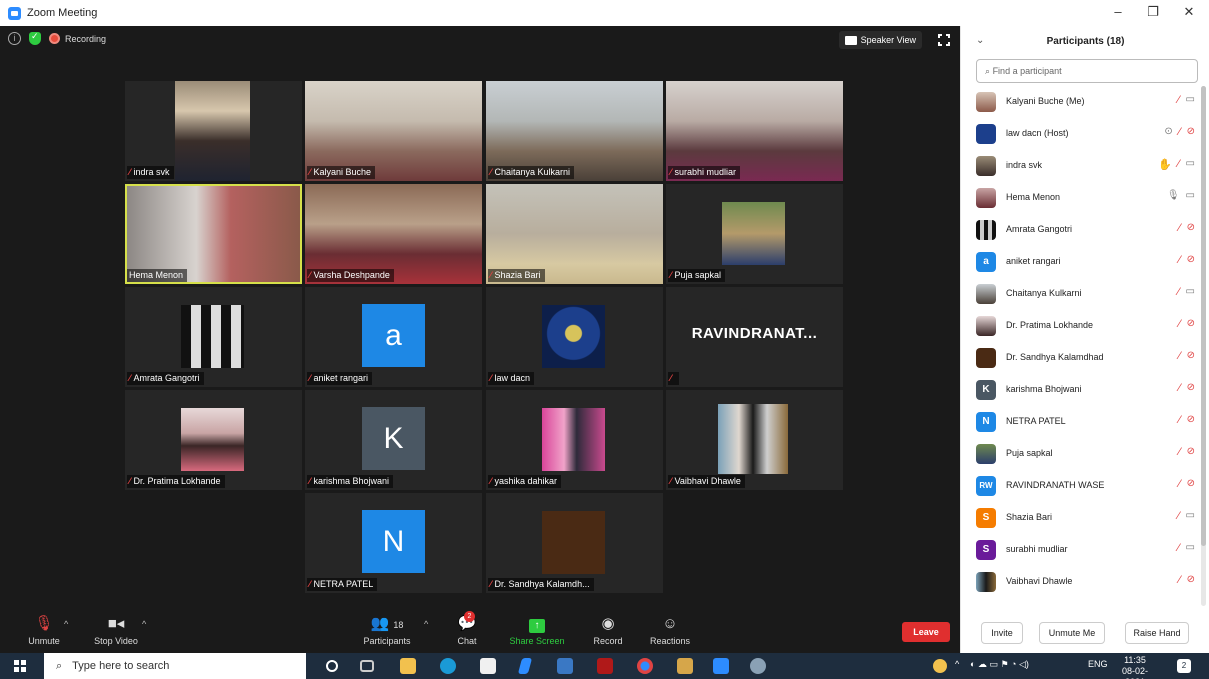 This screenshot has width=1209, height=679. Describe the element at coordinates (1203, 346) in the screenshot. I see `participant-list-scrollbar` at that location.